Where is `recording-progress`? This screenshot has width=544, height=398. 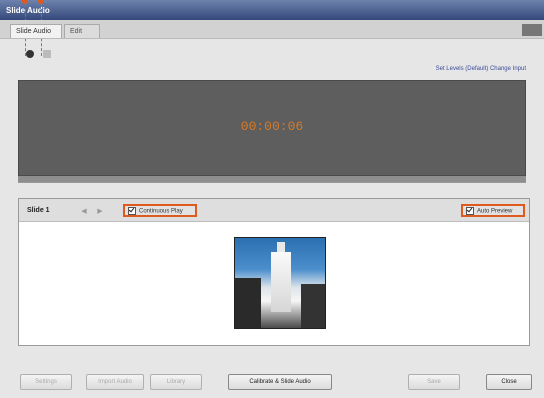 recording-progress is located at coordinates (272, 179).